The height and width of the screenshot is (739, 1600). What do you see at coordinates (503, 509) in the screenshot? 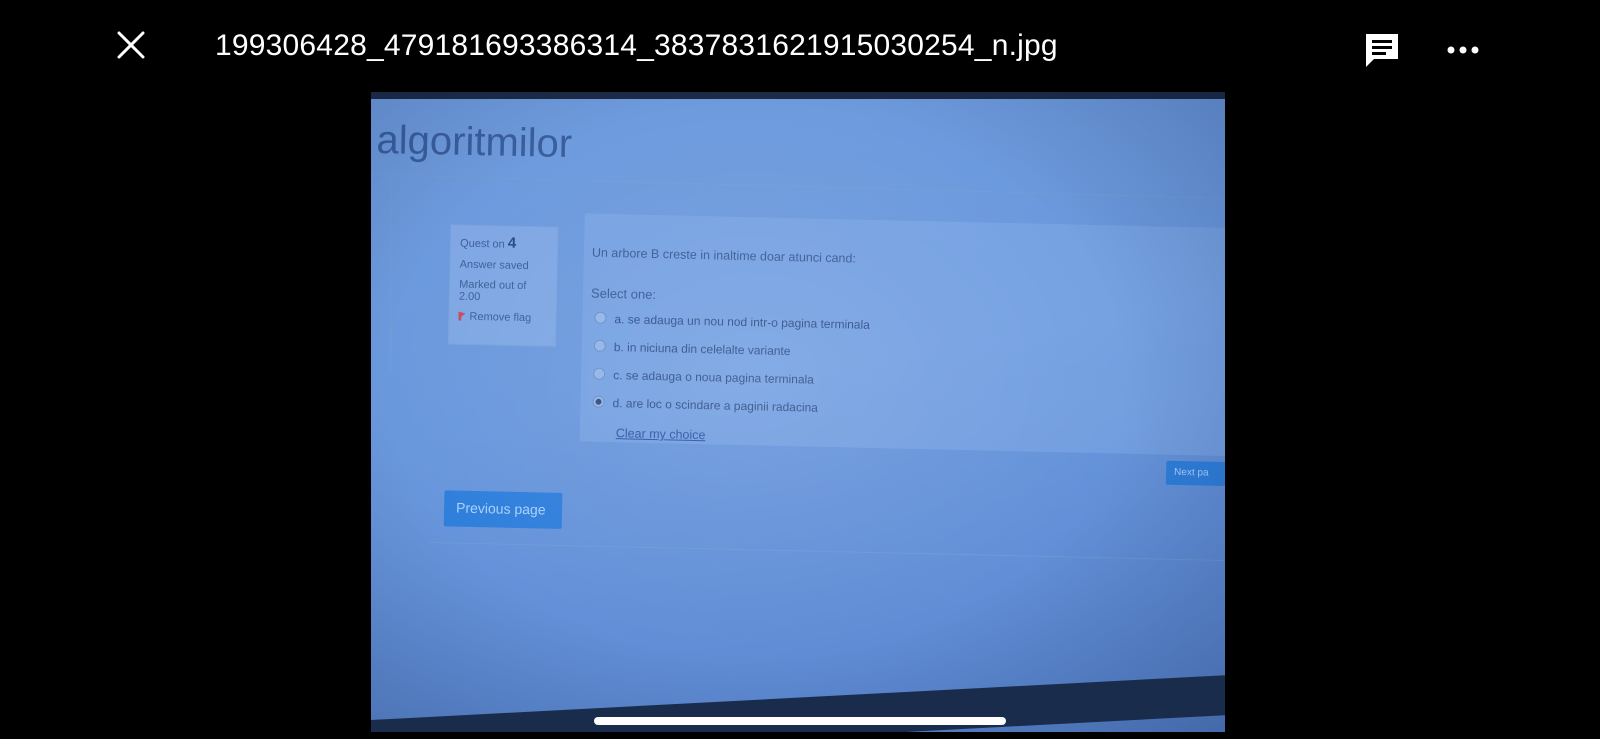
I see `previous-page-button: Previous page` at bounding box center [503, 509].